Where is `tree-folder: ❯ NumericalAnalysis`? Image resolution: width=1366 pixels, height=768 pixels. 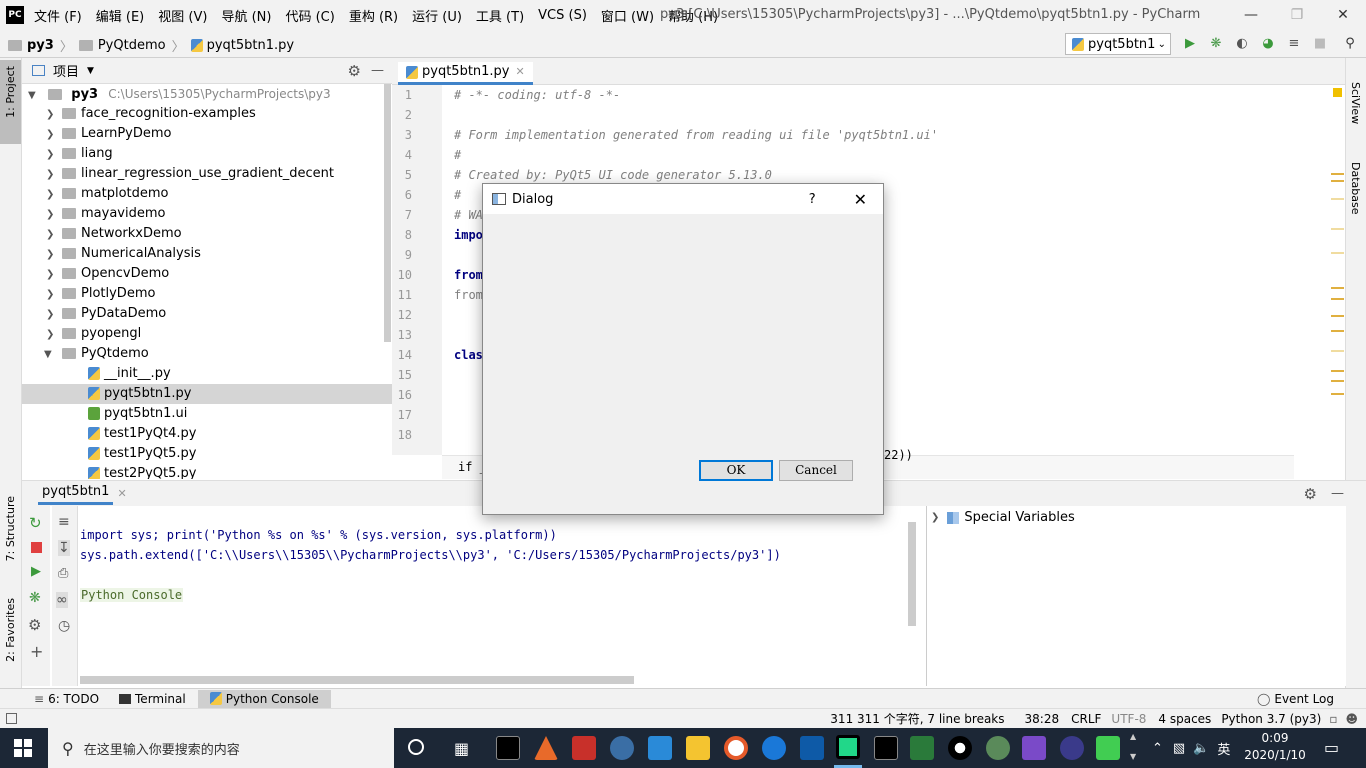
tree-folder: ❯ NumericalAnalysis is located at coordinates (207, 254).